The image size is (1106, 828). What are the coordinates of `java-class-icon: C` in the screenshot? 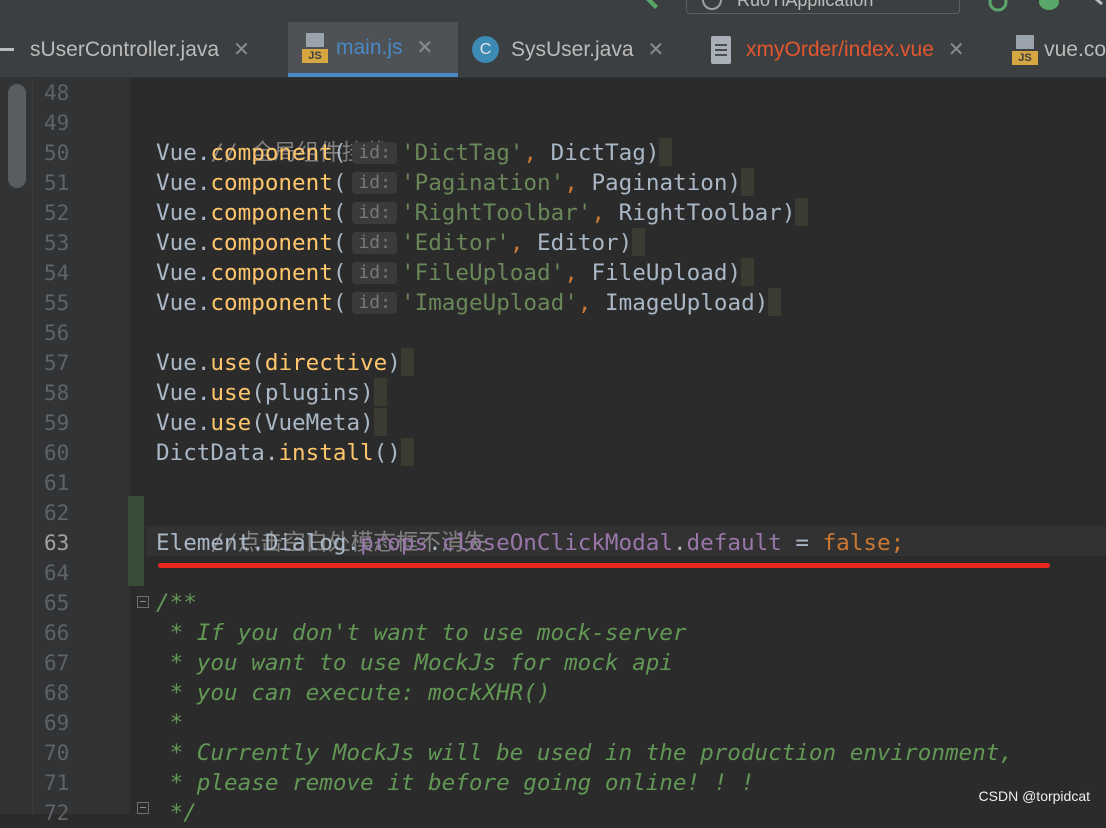 It's located at (485, 49).